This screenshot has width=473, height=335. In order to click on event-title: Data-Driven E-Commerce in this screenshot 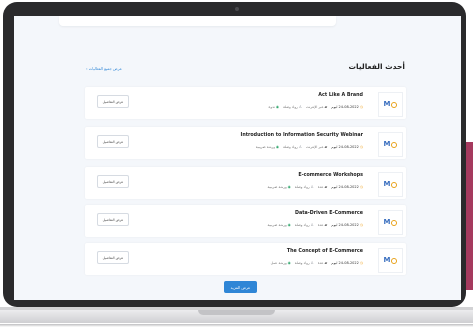, I will do `click(329, 213)`.